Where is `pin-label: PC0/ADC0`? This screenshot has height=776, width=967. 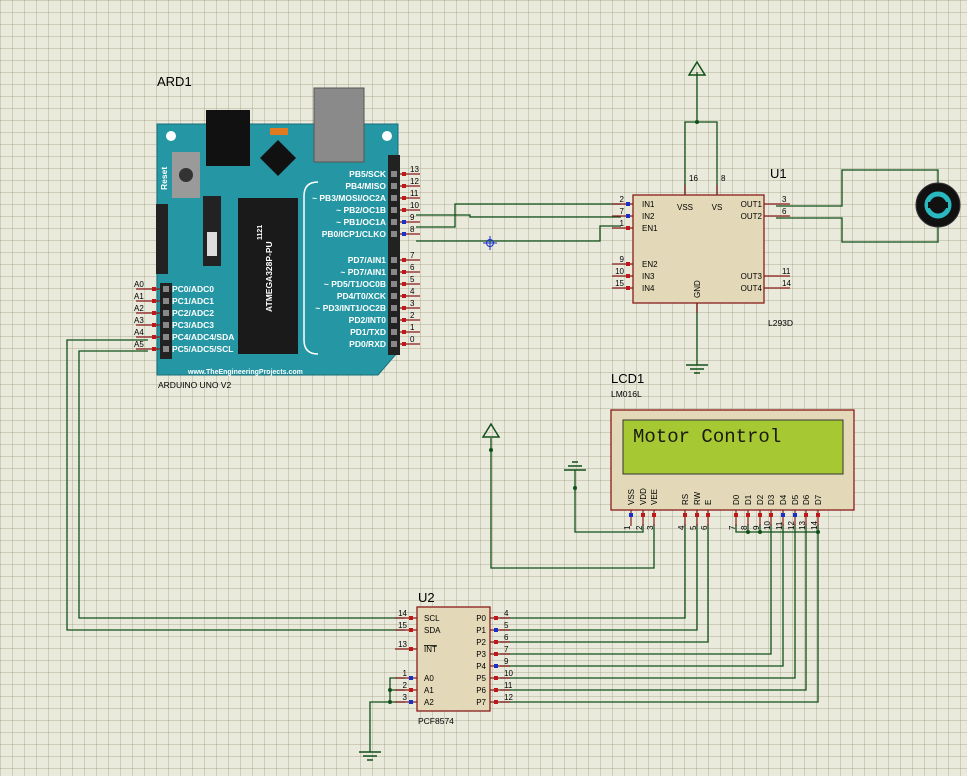 pin-label: PC0/ADC0 is located at coordinates (193, 289).